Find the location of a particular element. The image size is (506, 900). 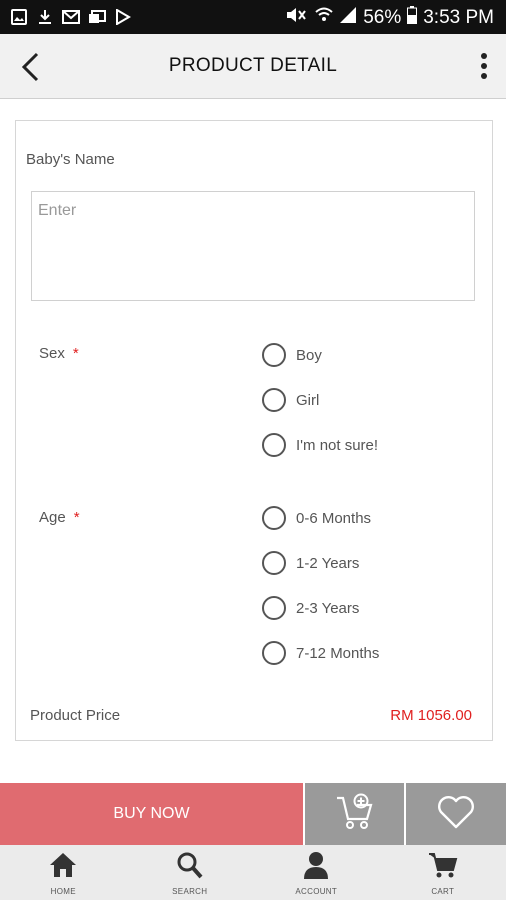

age-option-1-2-years: 1-2 Years is located at coordinates (310, 563).